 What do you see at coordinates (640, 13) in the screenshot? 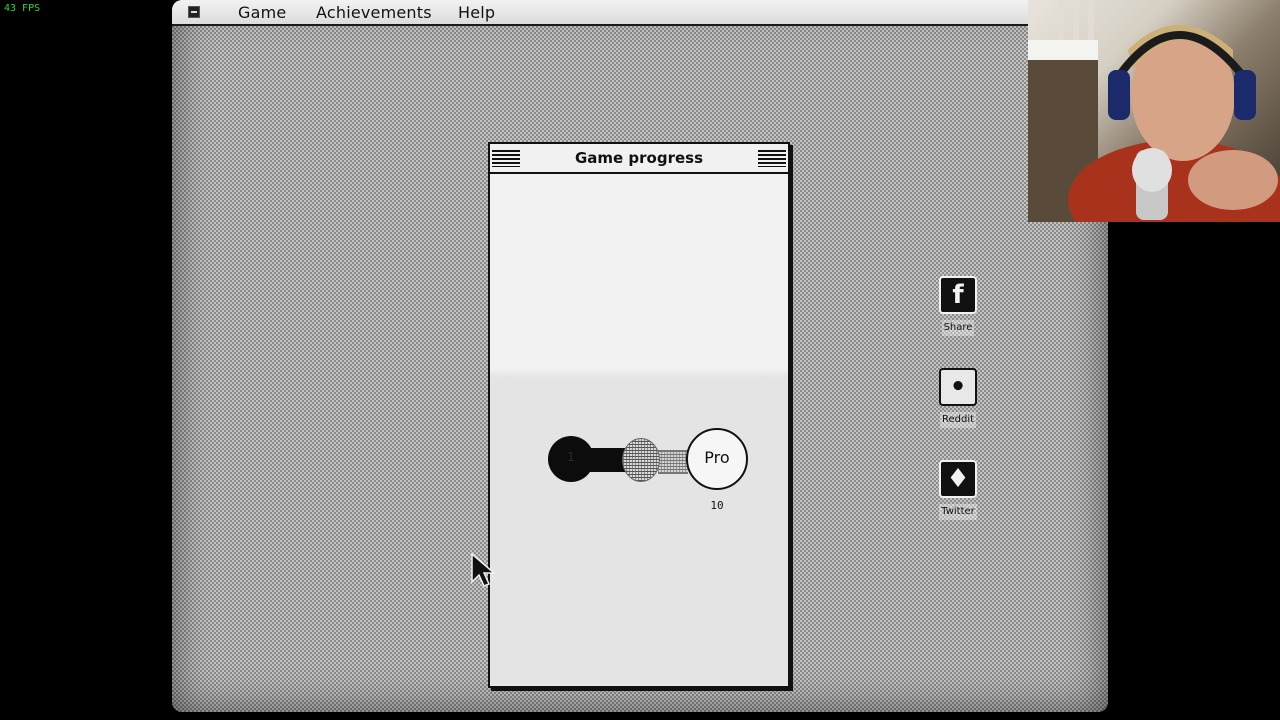
I see `menu-bar: Game Achievements Help` at bounding box center [640, 13].